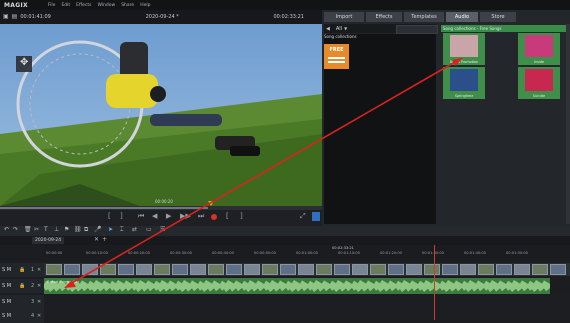 Image resolution: width=570 pixels, height=323 pixels. I want to click on menu-effects: Effects, so click(83, 5).